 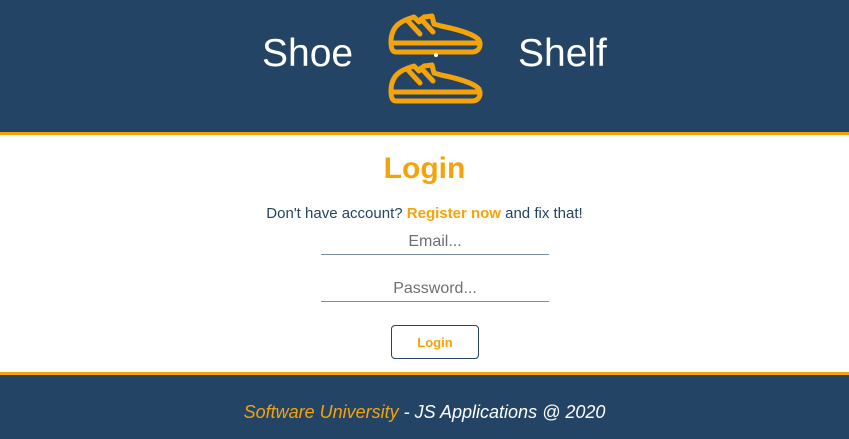 What do you see at coordinates (424, 168) in the screenshot?
I see `page-title: Login` at bounding box center [424, 168].